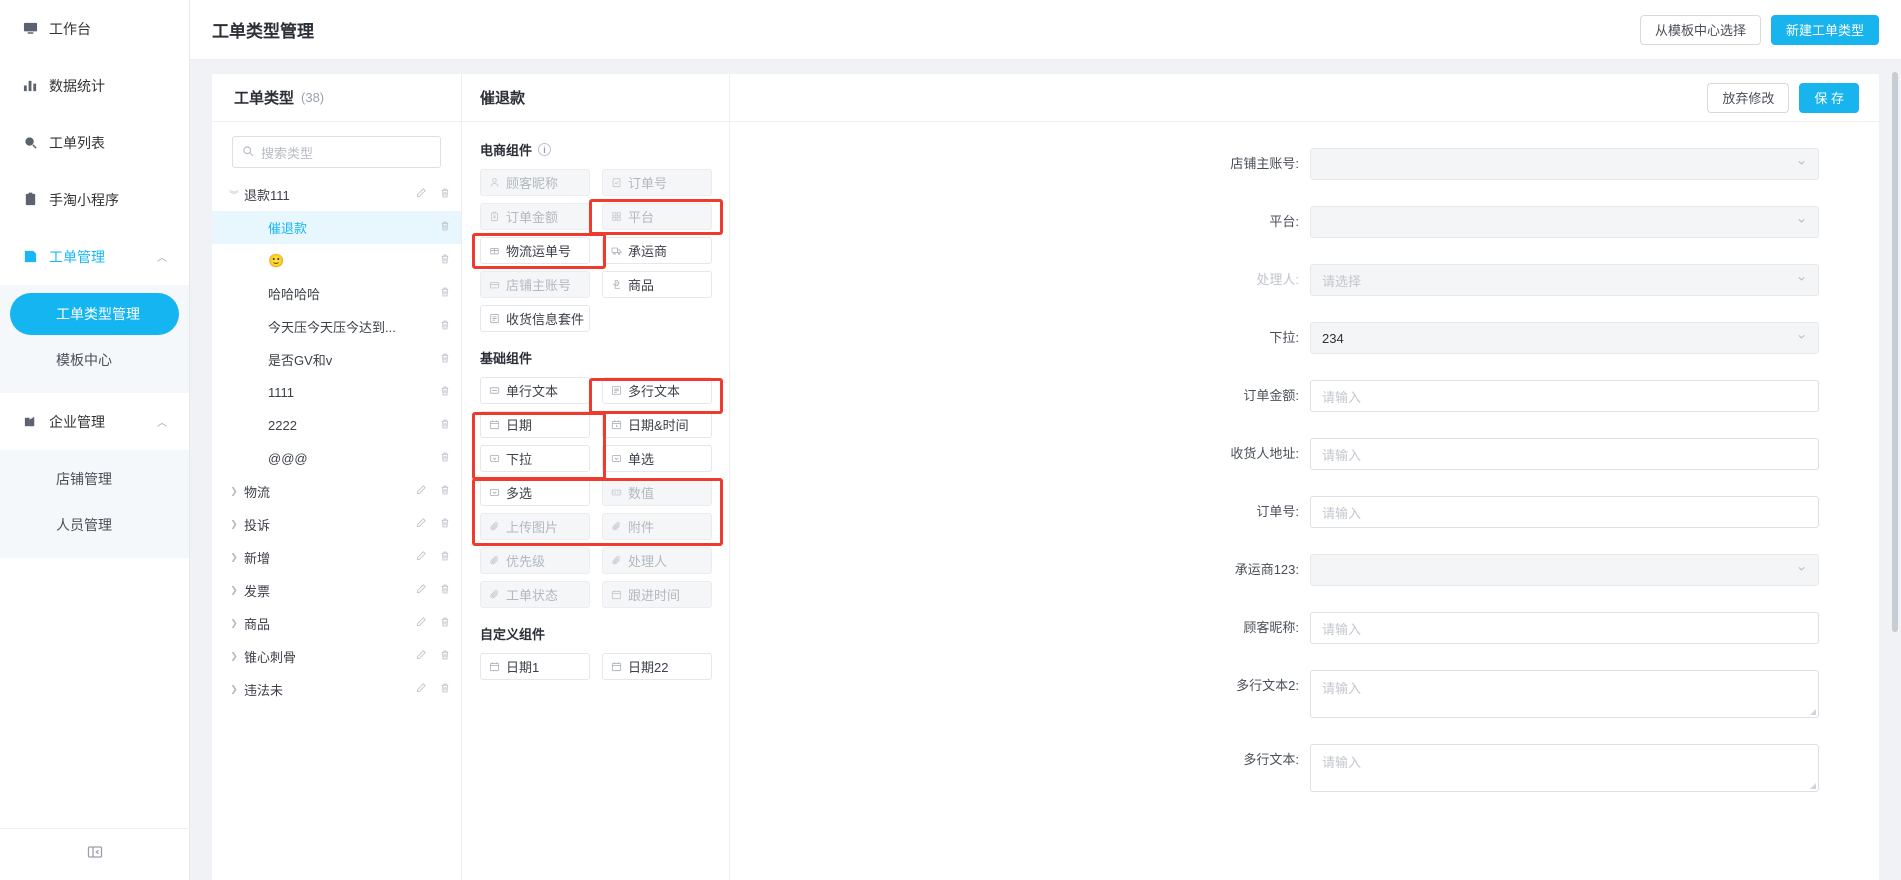  What do you see at coordinates (336, 152) in the screenshot?
I see `search-input: 搜索类型` at bounding box center [336, 152].